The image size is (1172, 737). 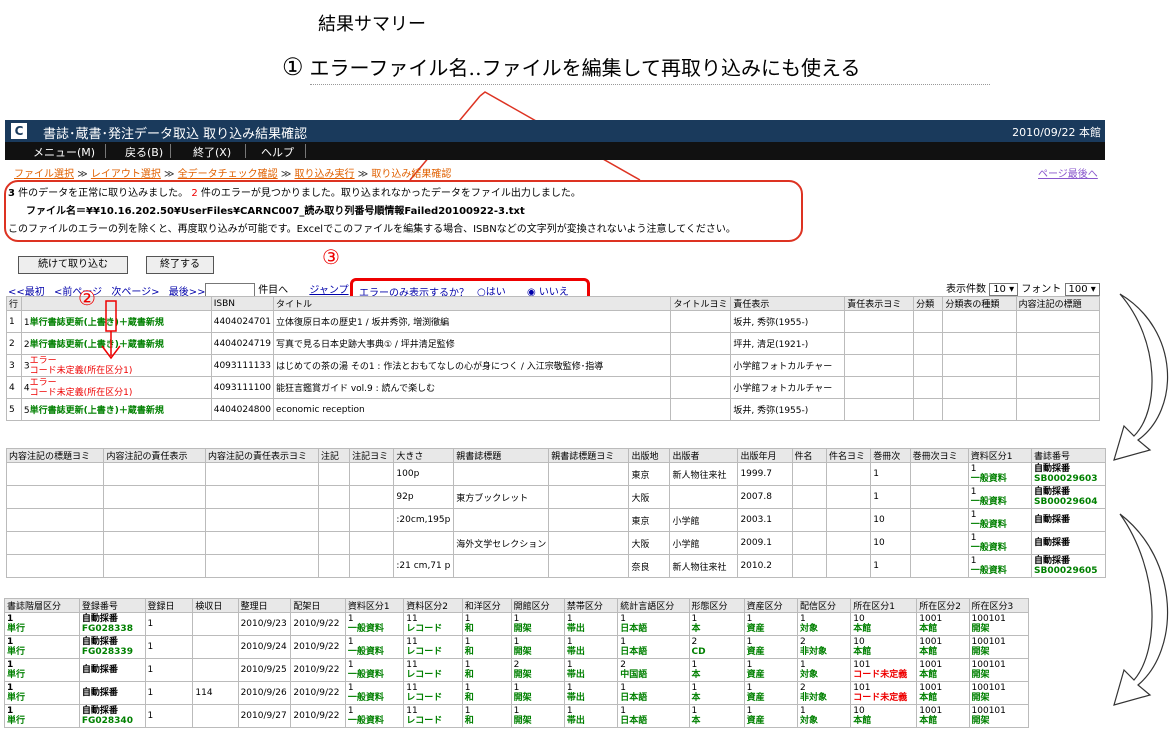 I want to click on isbn-cell: 4093111100, so click(x=242, y=387).